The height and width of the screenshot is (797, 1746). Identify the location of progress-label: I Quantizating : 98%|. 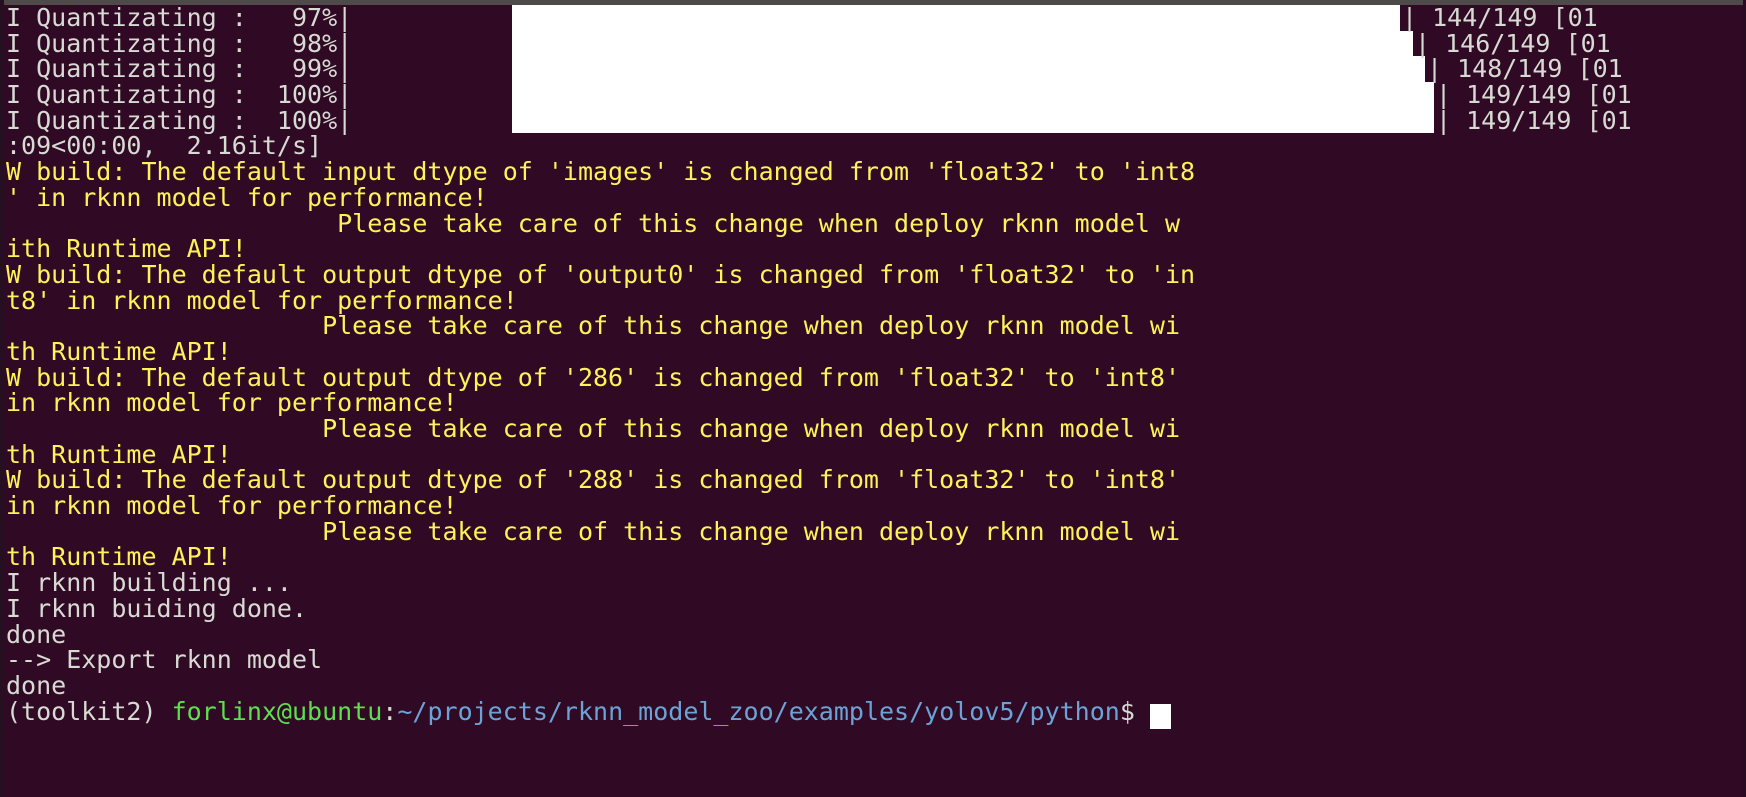
(179, 43).